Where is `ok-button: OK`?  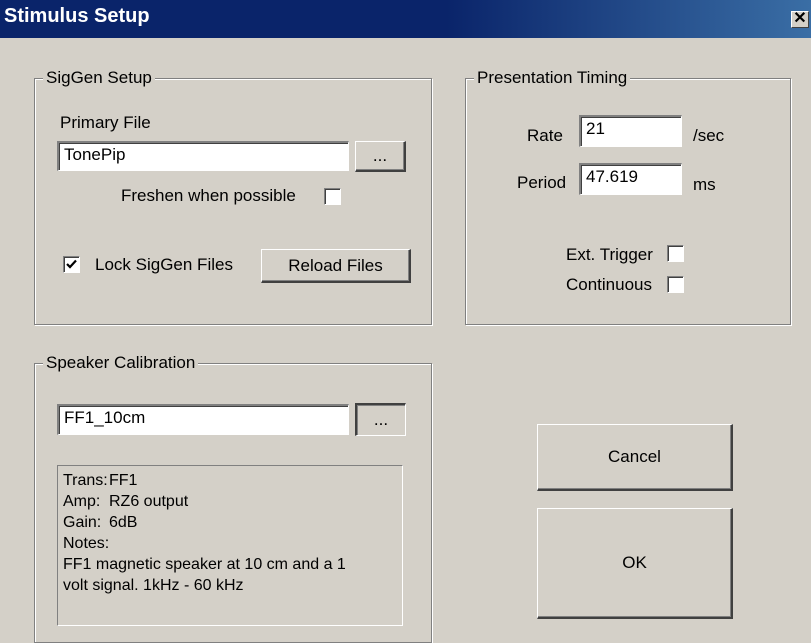
ok-button: OK is located at coordinates (635, 563).